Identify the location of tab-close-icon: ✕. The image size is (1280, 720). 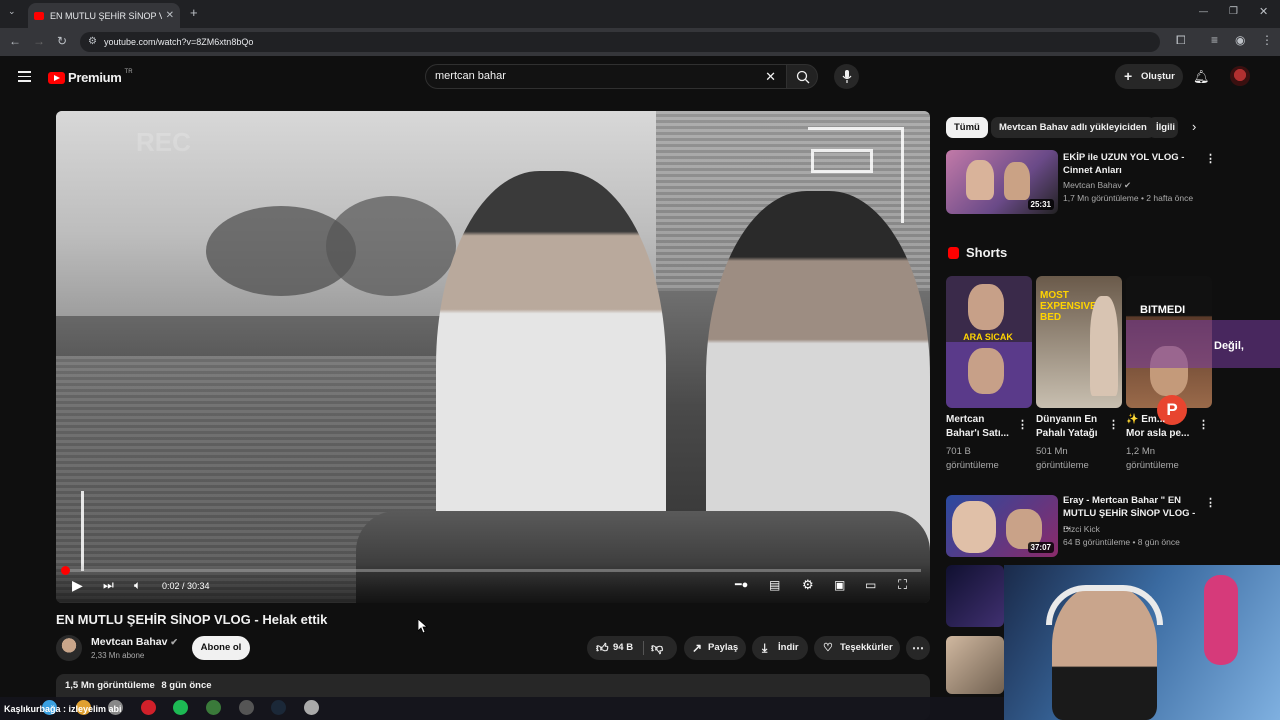
(170, 15).